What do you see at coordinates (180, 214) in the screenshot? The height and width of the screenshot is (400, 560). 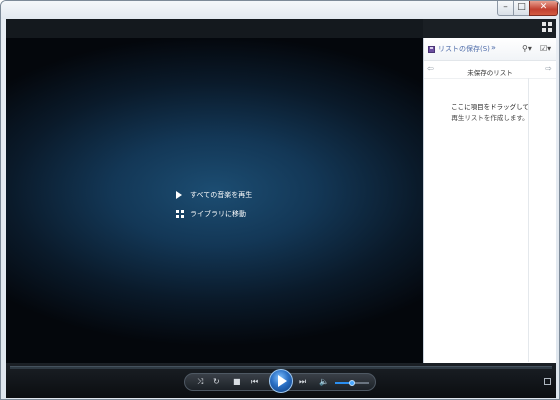 I see `library-icon` at bounding box center [180, 214].